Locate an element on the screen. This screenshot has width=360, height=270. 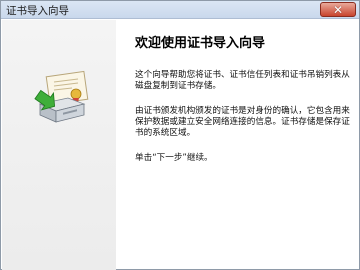
title-bar: 证书导入向导 ✕ is located at coordinates (180, 10).